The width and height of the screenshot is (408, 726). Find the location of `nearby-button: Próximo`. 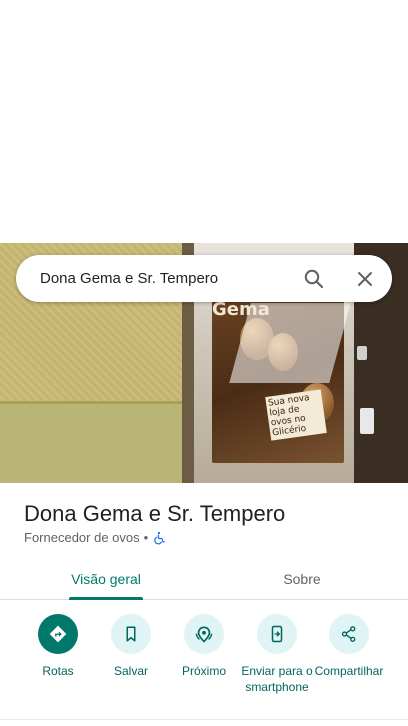

nearby-button: Próximo is located at coordinates (204, 646).